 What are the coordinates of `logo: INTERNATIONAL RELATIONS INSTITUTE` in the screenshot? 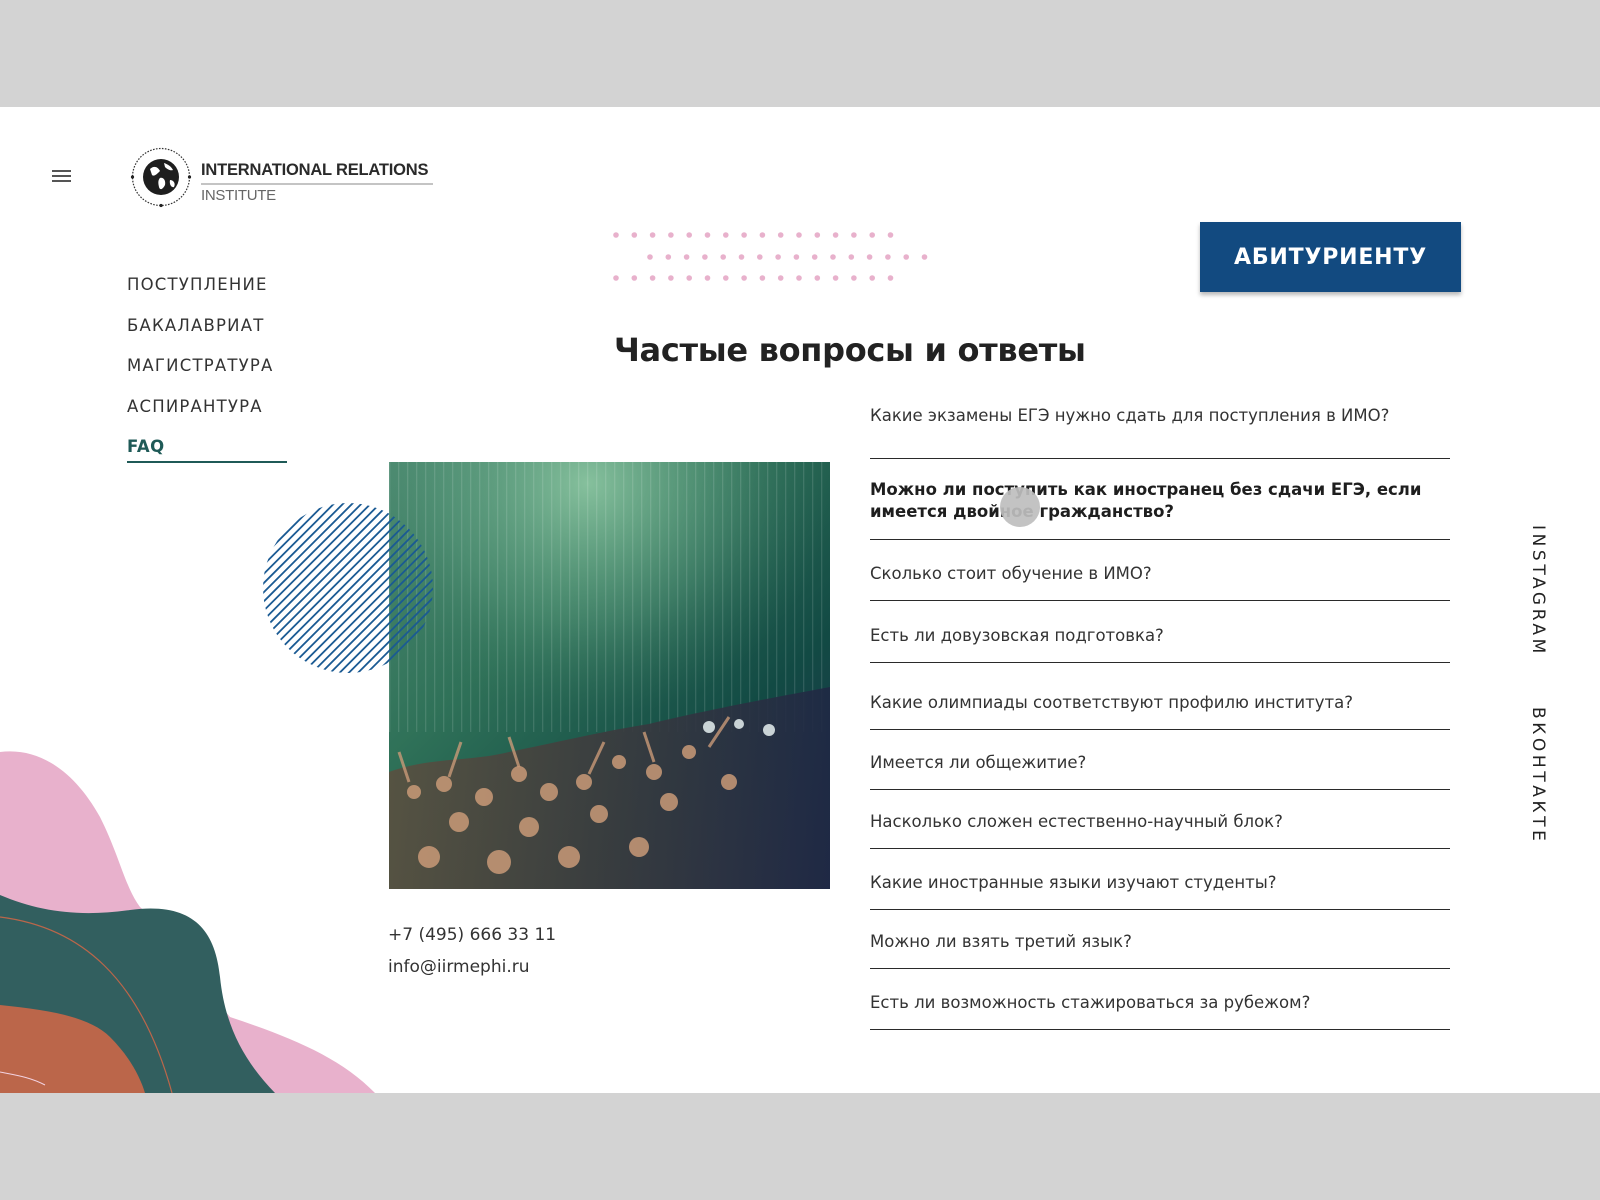 It's located at (285, 179).